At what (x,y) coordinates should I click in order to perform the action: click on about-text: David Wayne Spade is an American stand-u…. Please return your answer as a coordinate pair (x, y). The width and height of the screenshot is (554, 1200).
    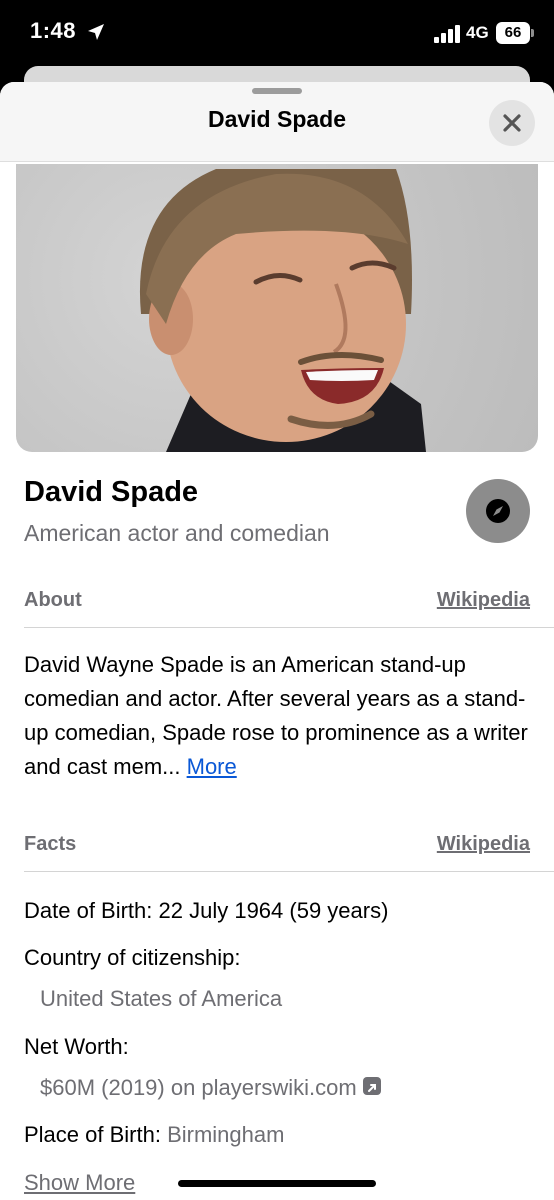
    Looking at the image, I should click on (279, 716).